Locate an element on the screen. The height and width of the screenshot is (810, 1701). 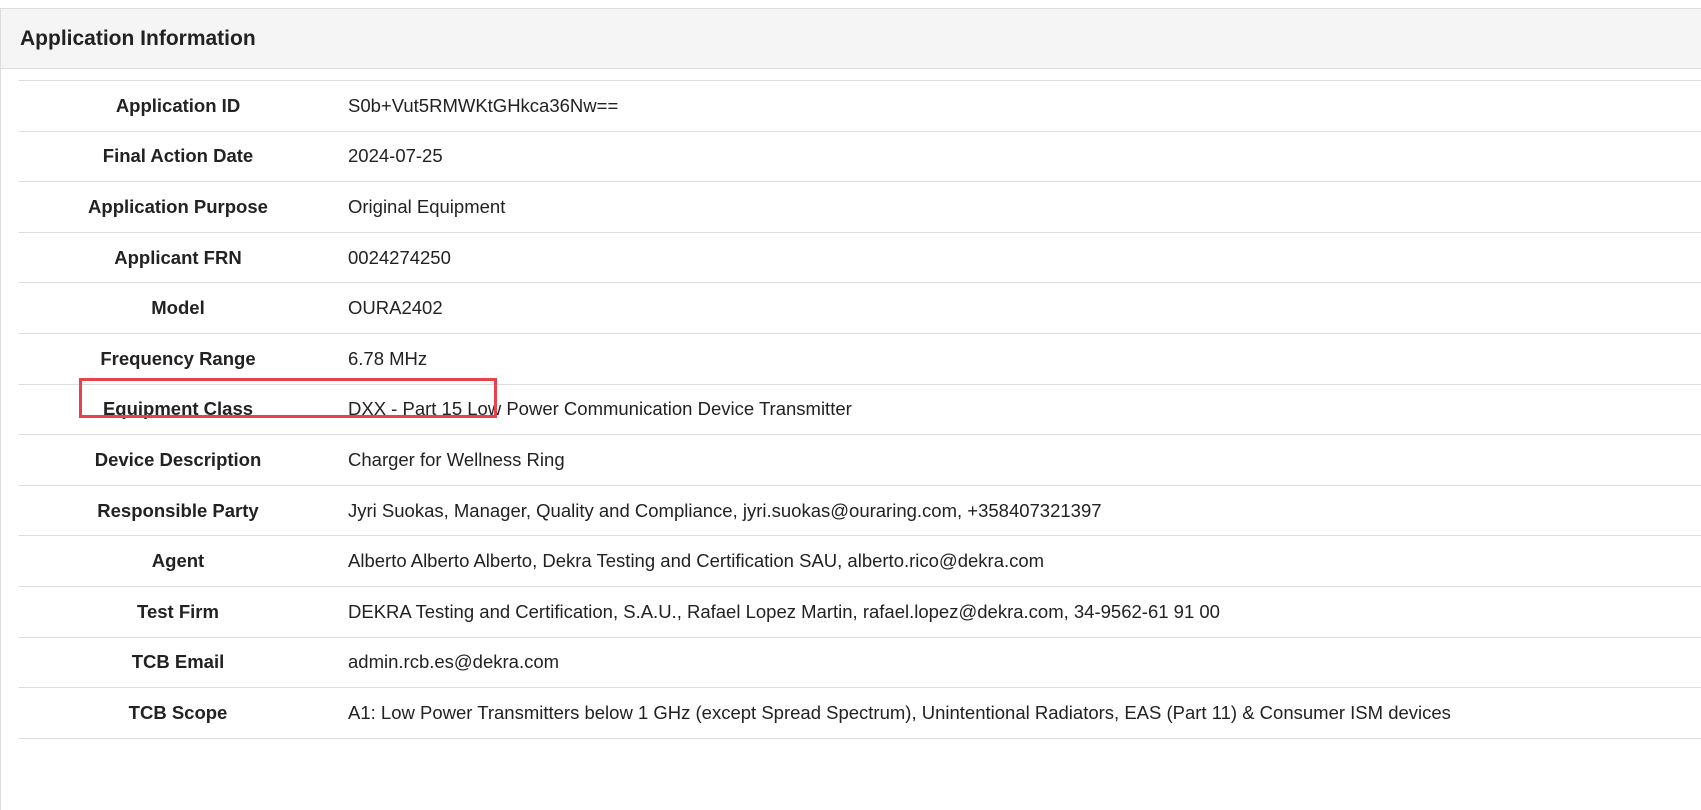
table-row-application-purpose: Application Purpose Original Equipment is located at coordinates (860, 207).